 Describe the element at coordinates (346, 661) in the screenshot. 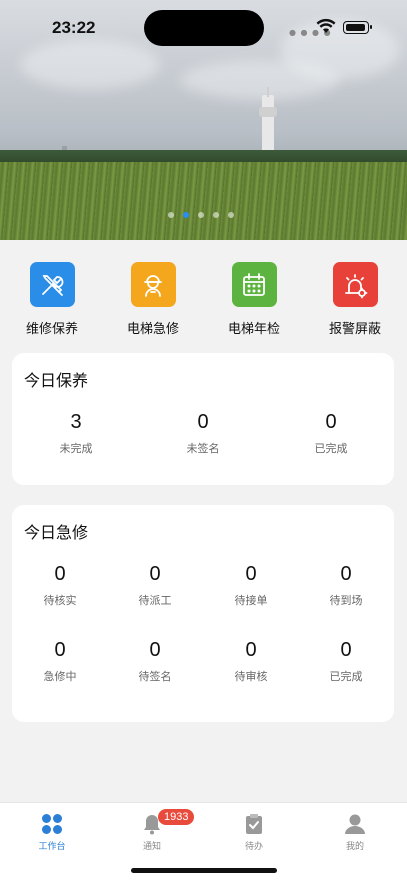

I see `repair-stat-completed: 0 已完成` at that location.